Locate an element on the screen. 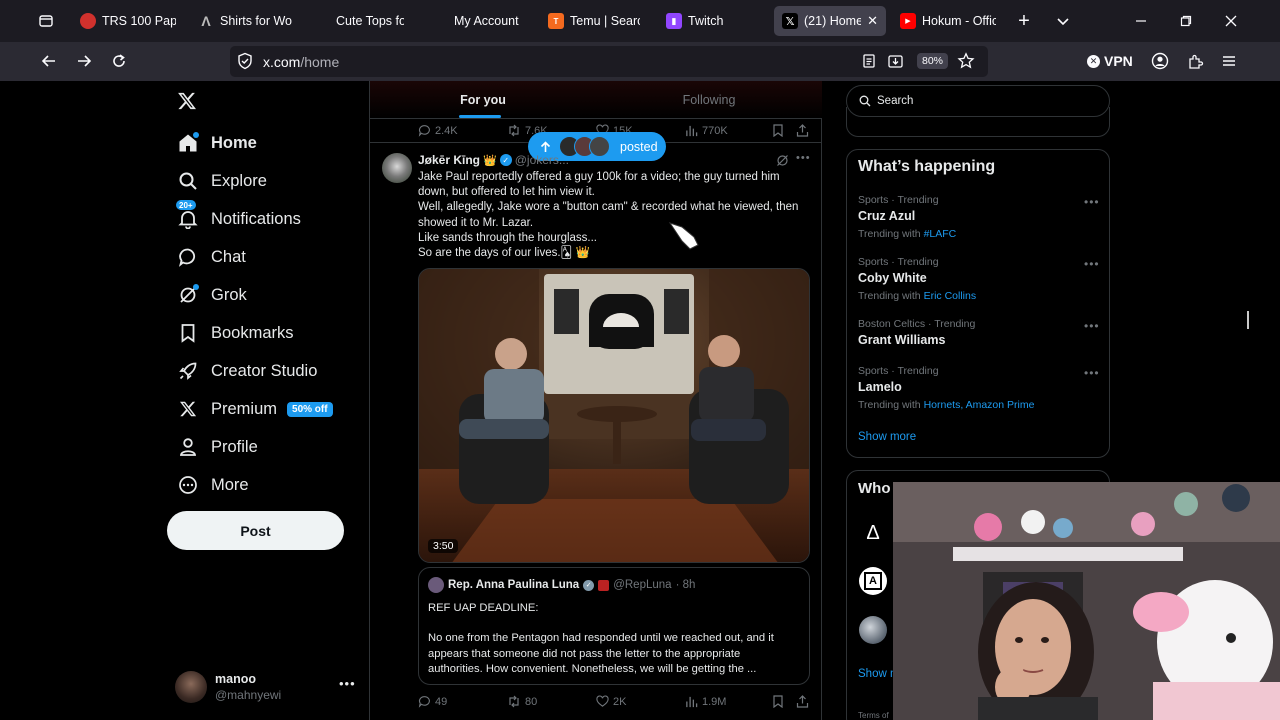 Image resolution: width=1280 pixels, height=720 pixels. scrollbar-thumb is located at coordinates (1248, 320).